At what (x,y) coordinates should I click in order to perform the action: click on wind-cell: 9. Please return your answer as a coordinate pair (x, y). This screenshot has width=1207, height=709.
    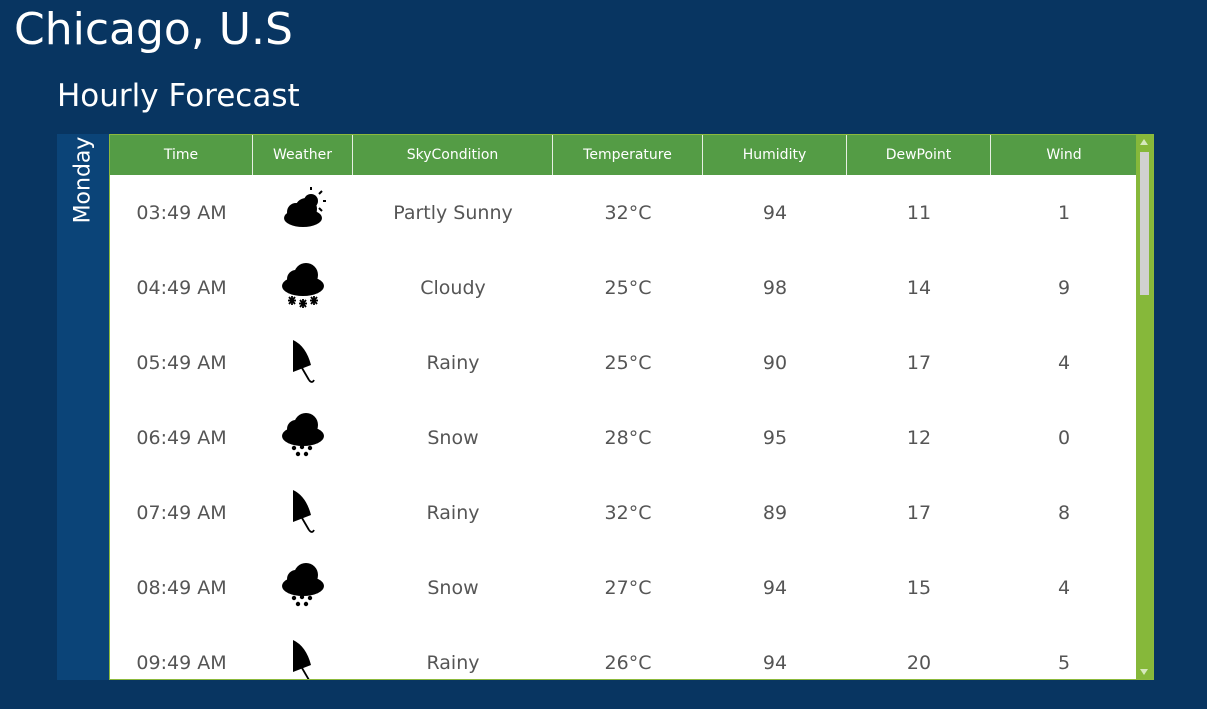
    Looking at the image, I should click on (1064, 287).